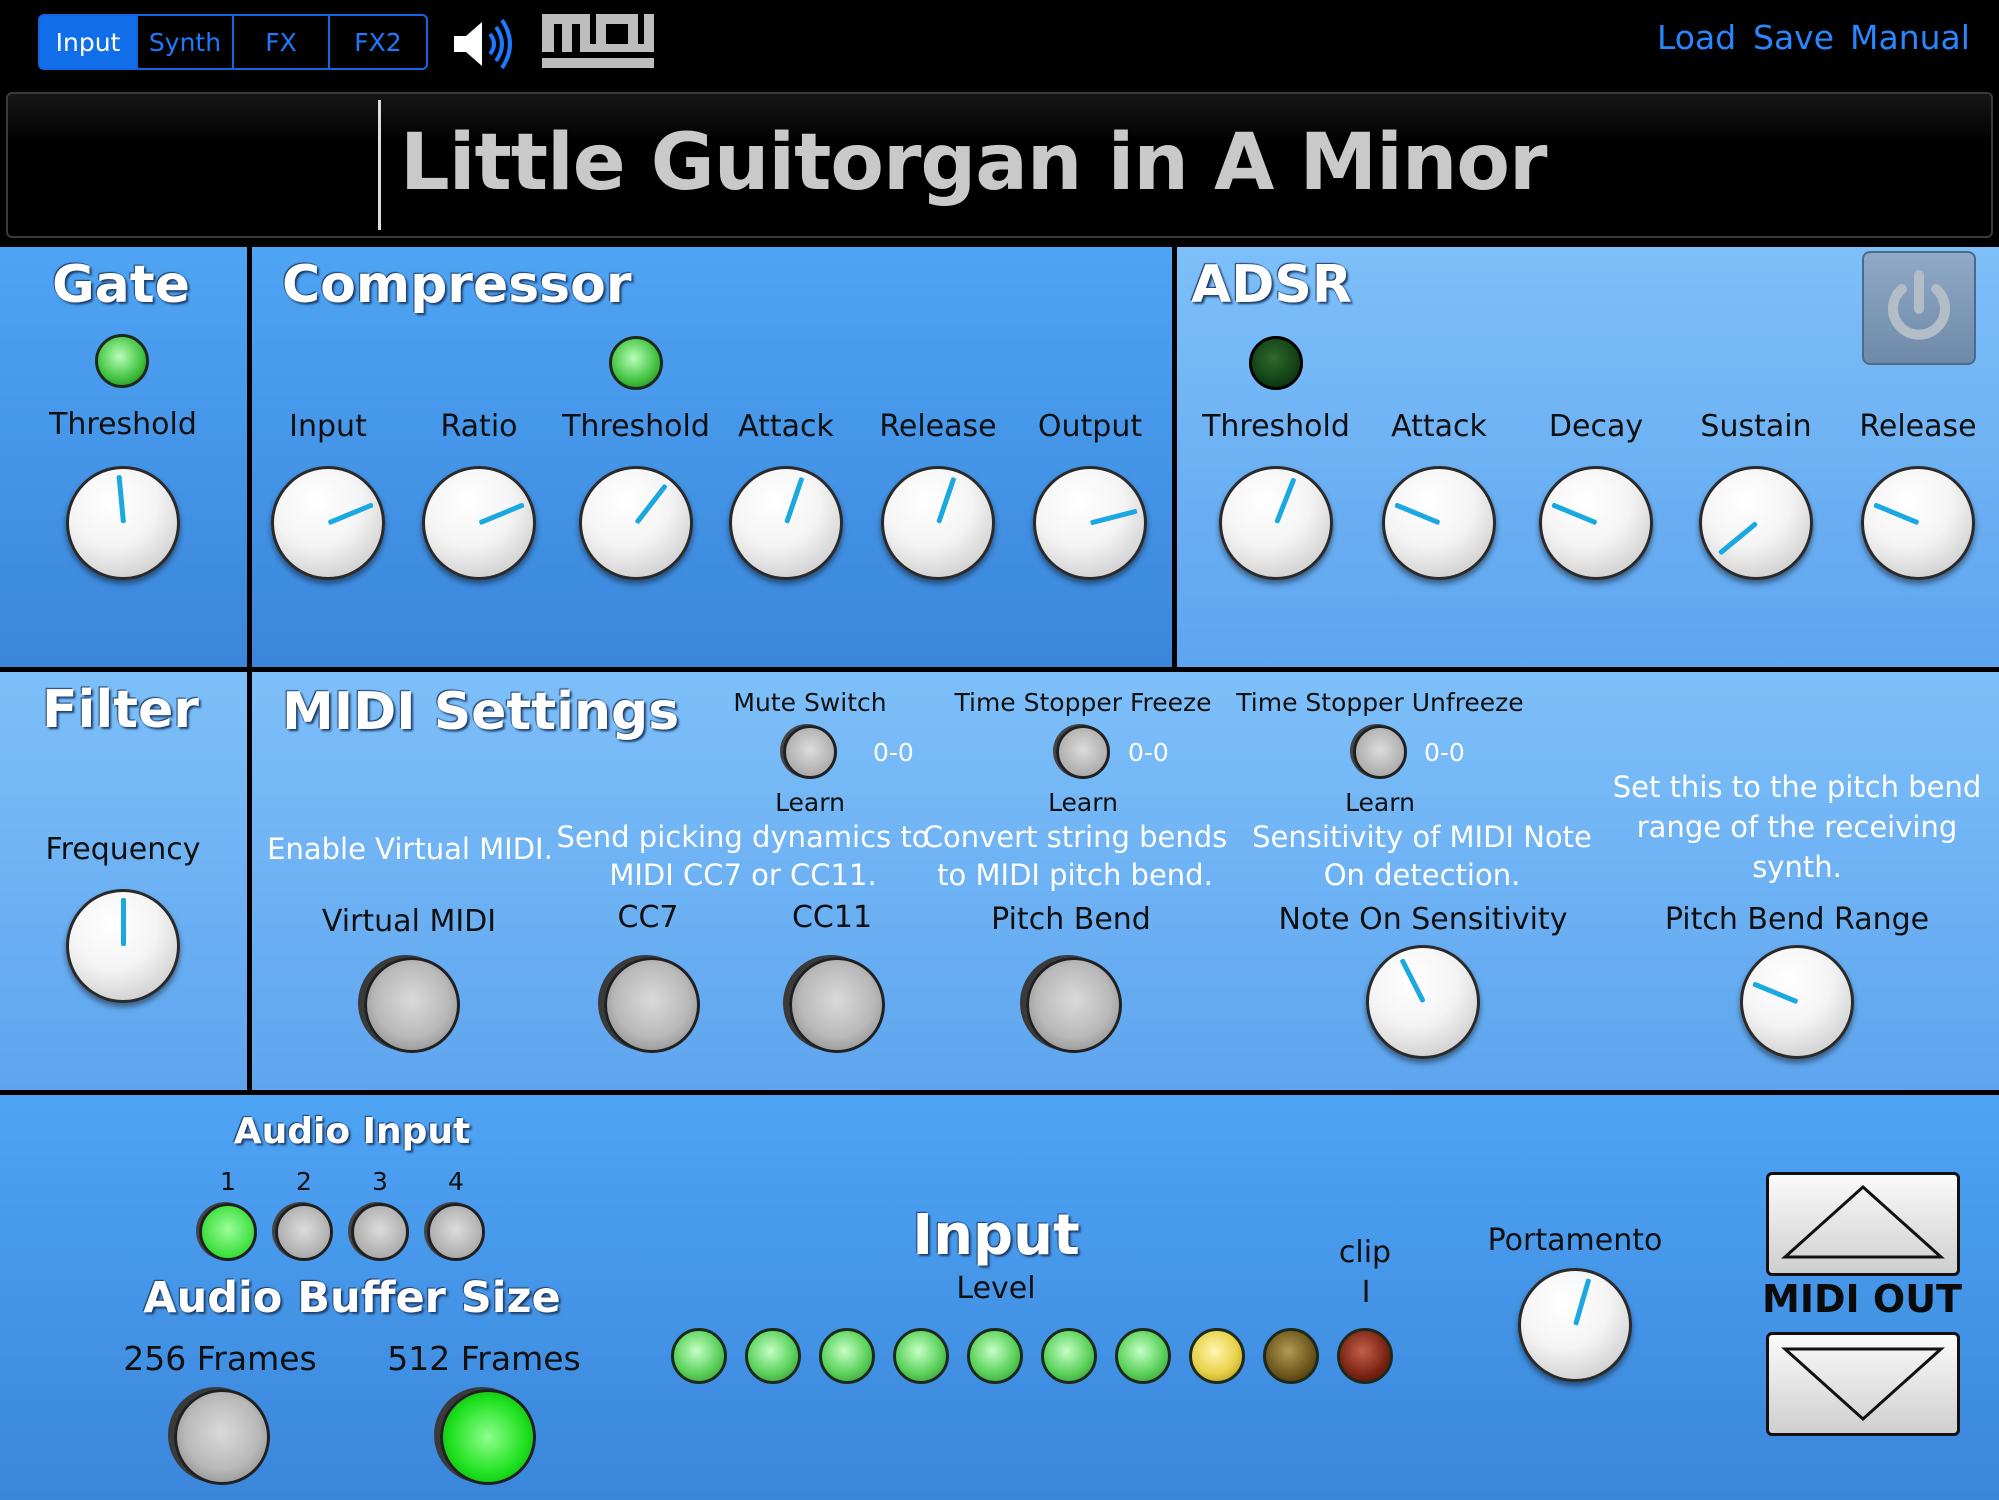  I want to click on tab-synth: Synth, so click(185, 42).